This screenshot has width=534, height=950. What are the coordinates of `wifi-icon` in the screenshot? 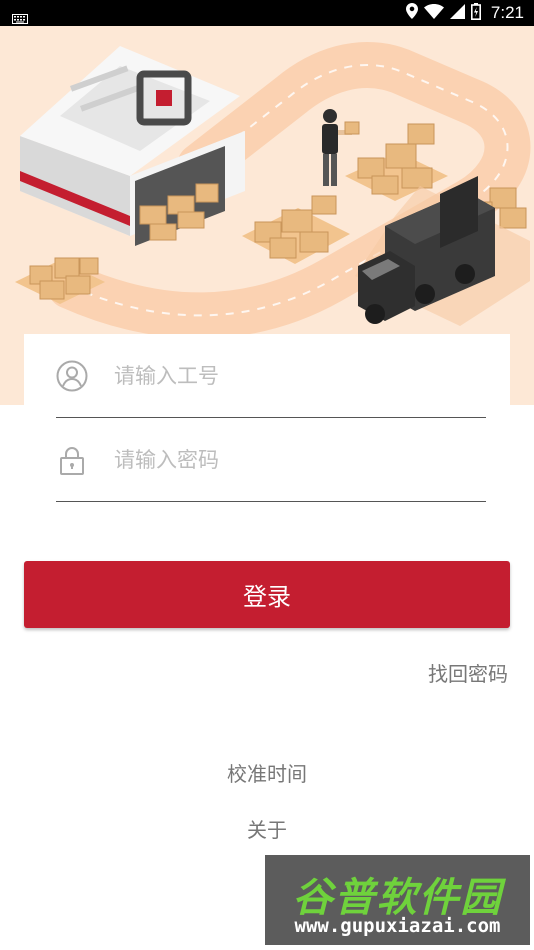 It's located at (433, 13).